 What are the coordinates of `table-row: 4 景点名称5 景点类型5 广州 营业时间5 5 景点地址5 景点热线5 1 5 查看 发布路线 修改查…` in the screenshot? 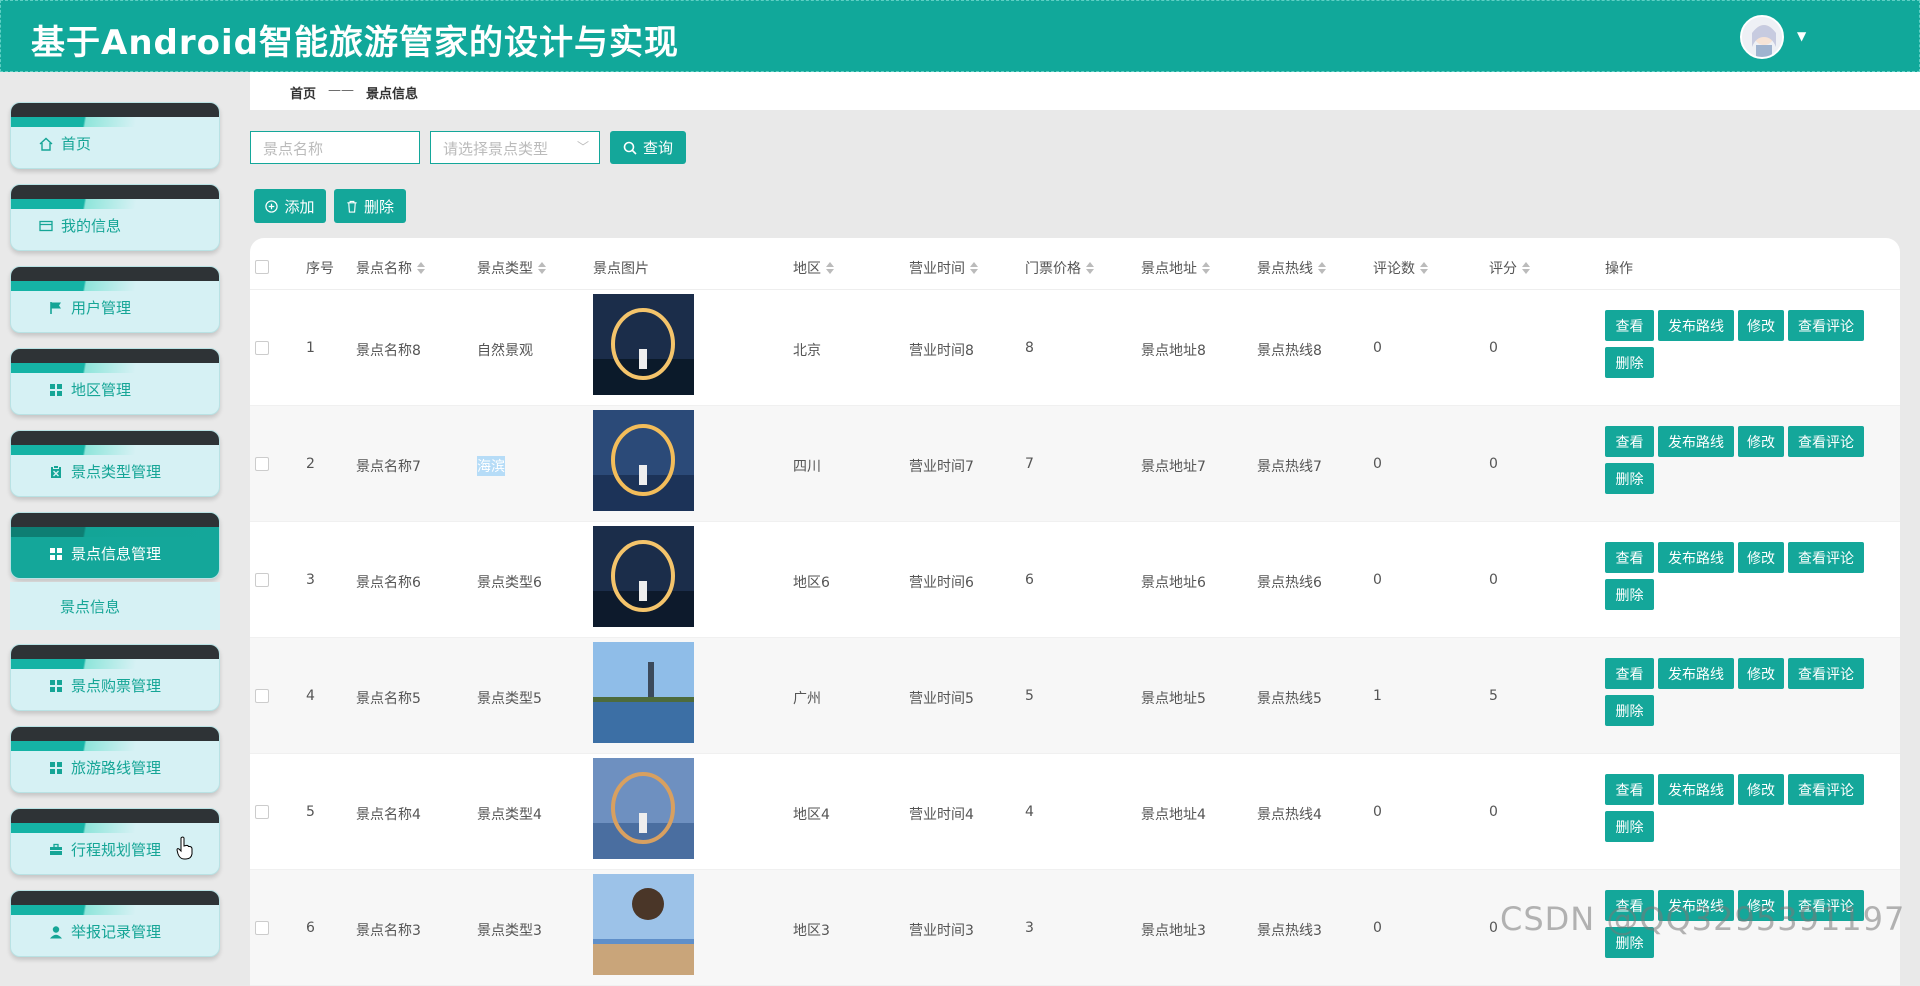 It's located at (1075, 696).